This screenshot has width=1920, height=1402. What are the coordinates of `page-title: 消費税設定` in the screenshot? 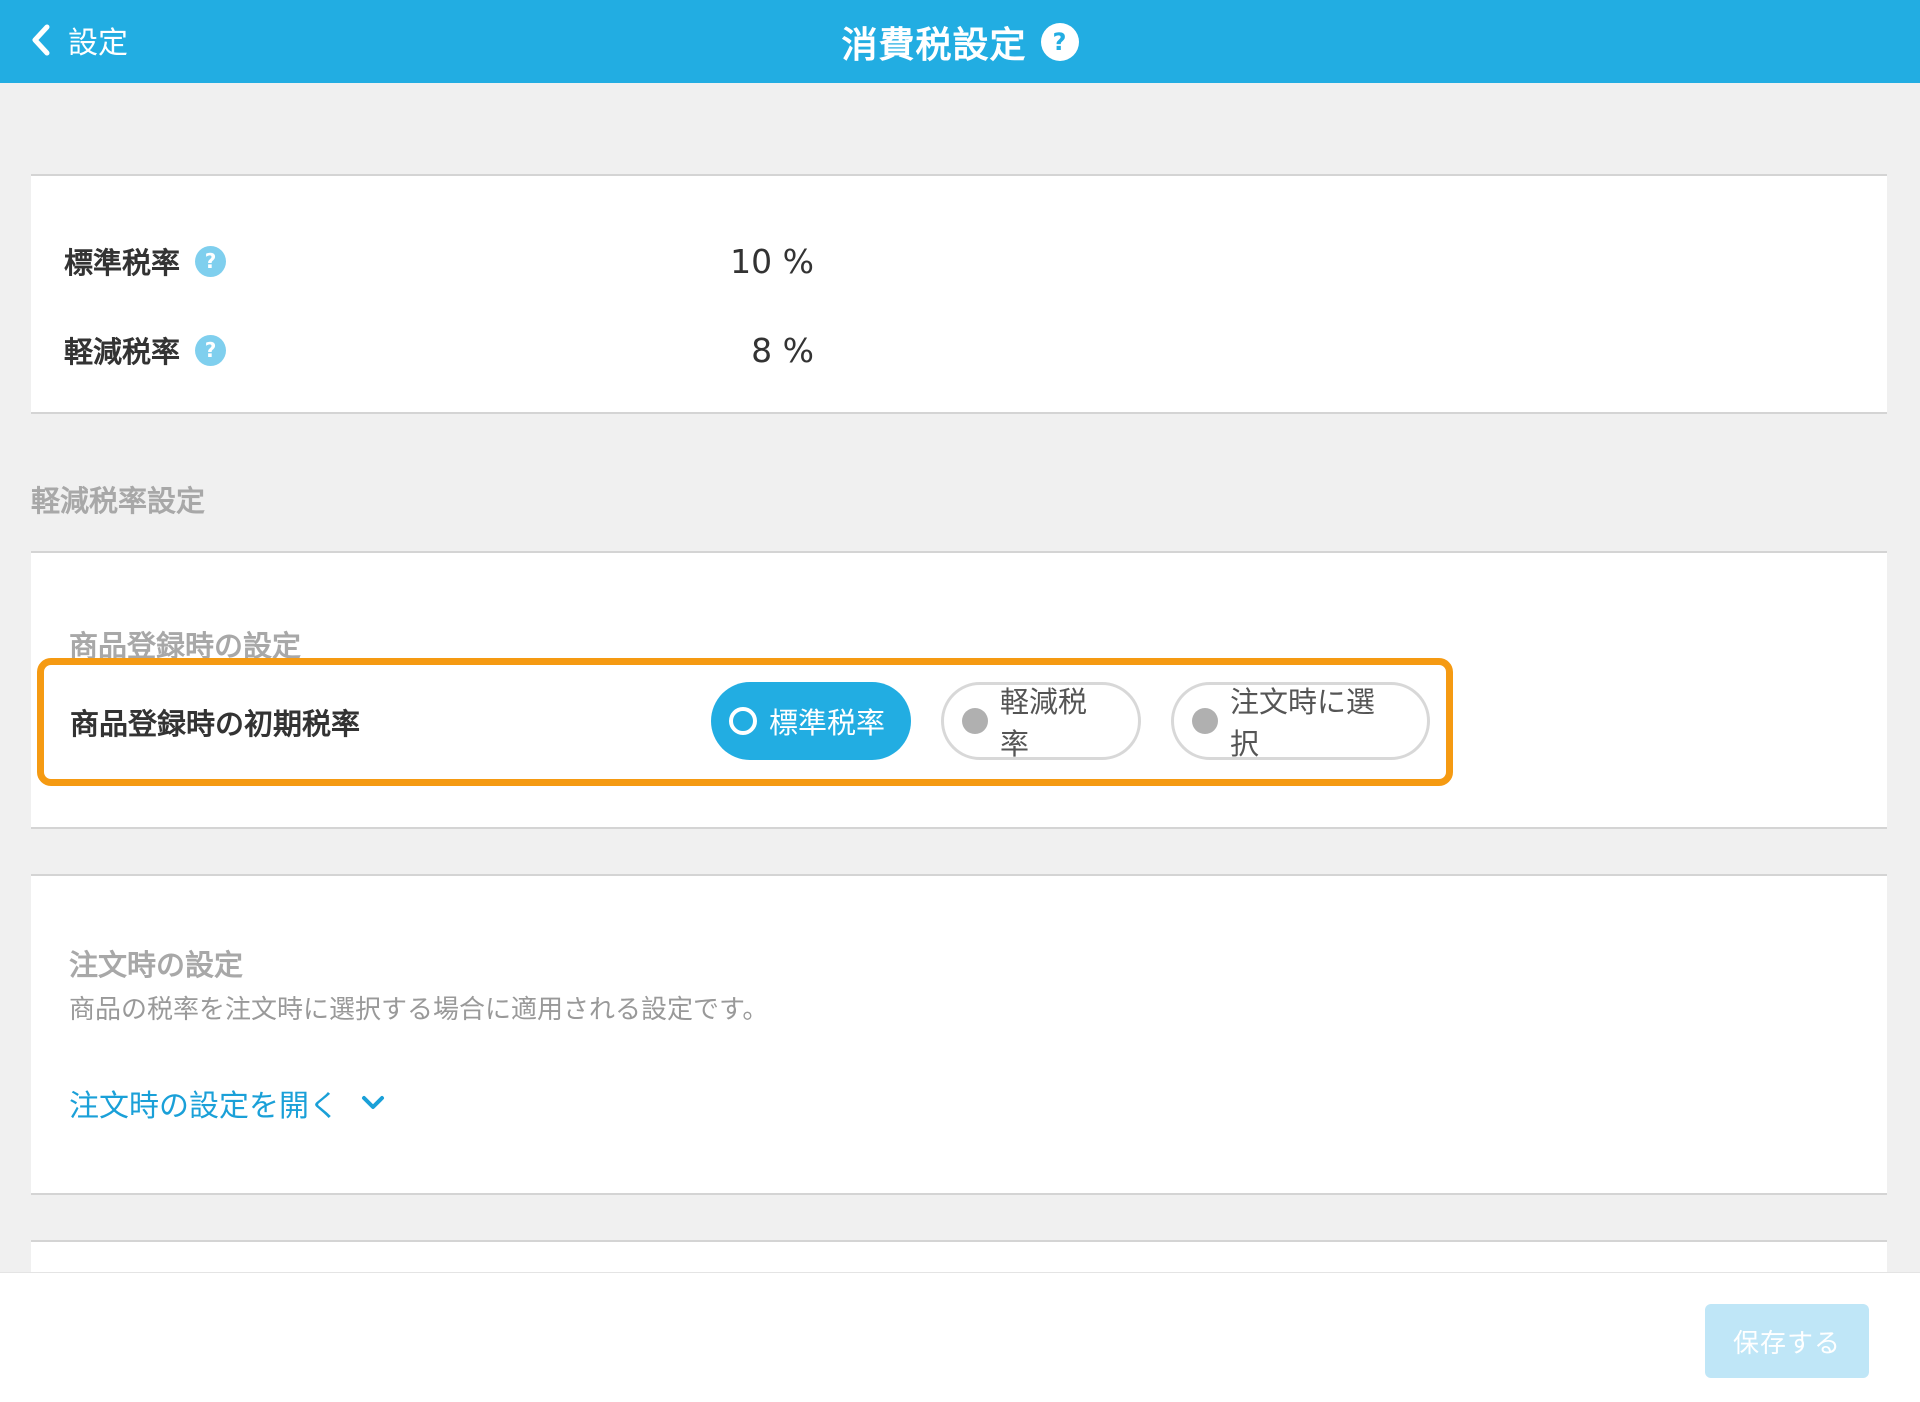 It's located at (934, 45).